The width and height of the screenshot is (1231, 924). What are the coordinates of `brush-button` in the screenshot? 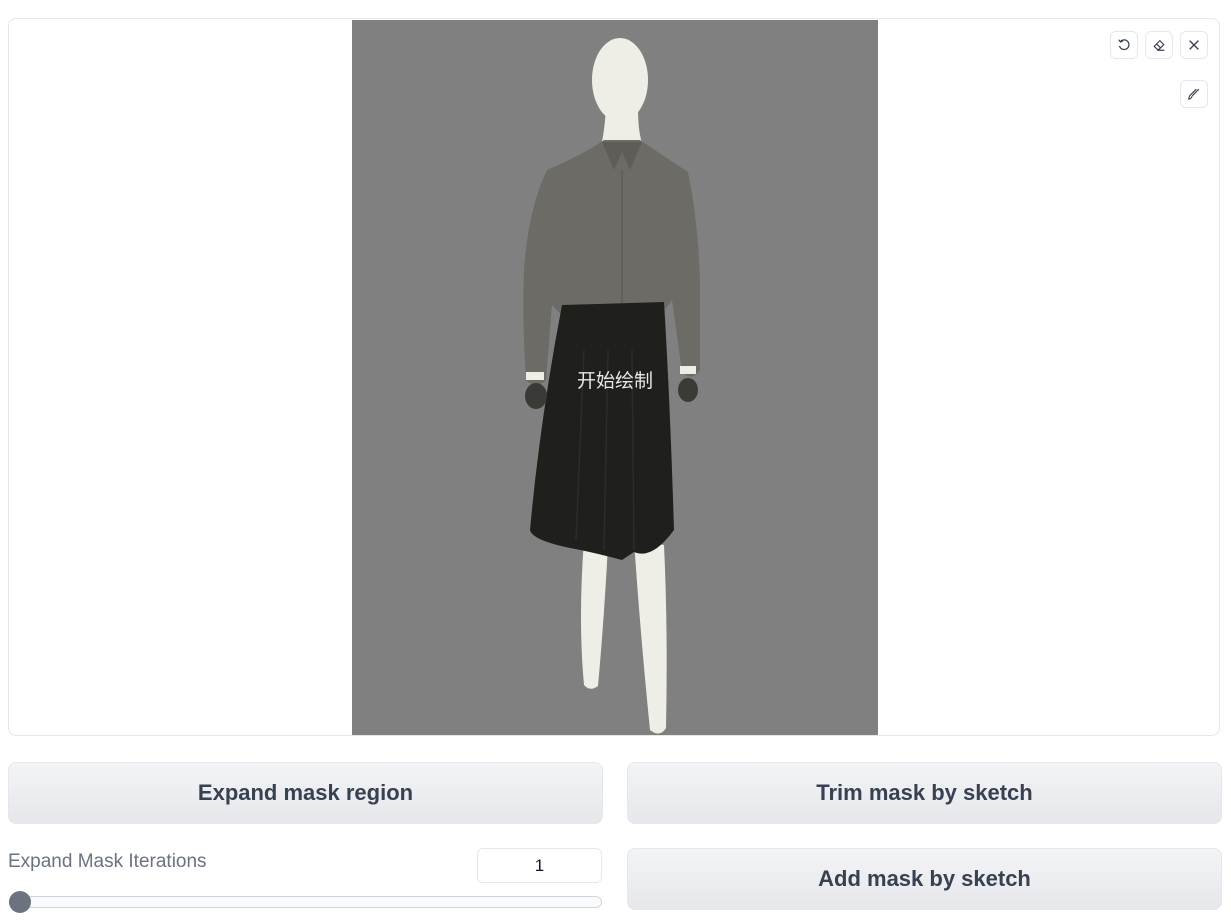 It's located at (1194, 94).